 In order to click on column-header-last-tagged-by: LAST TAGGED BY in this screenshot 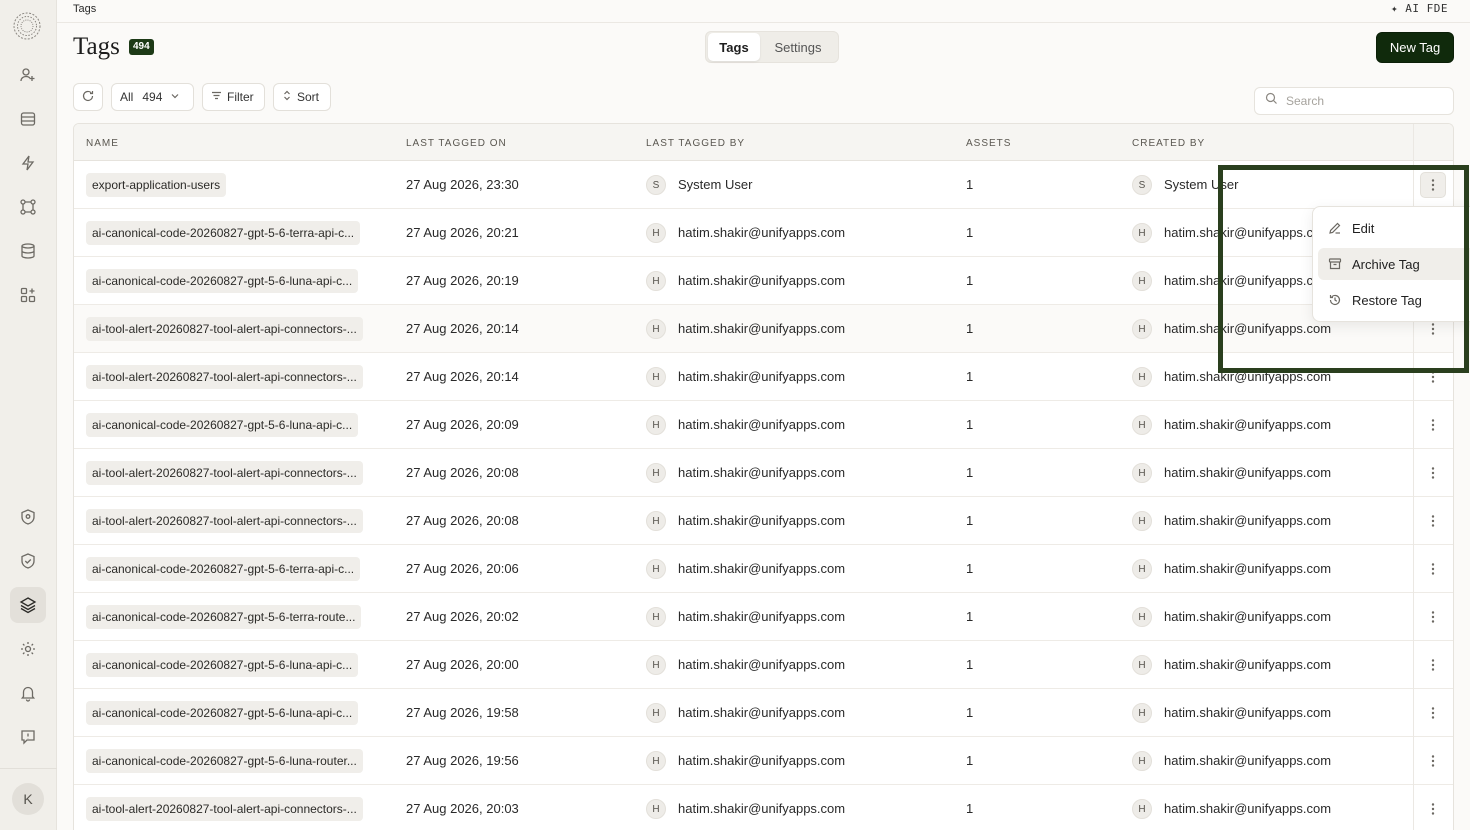, I will do `click(695, 143)`.